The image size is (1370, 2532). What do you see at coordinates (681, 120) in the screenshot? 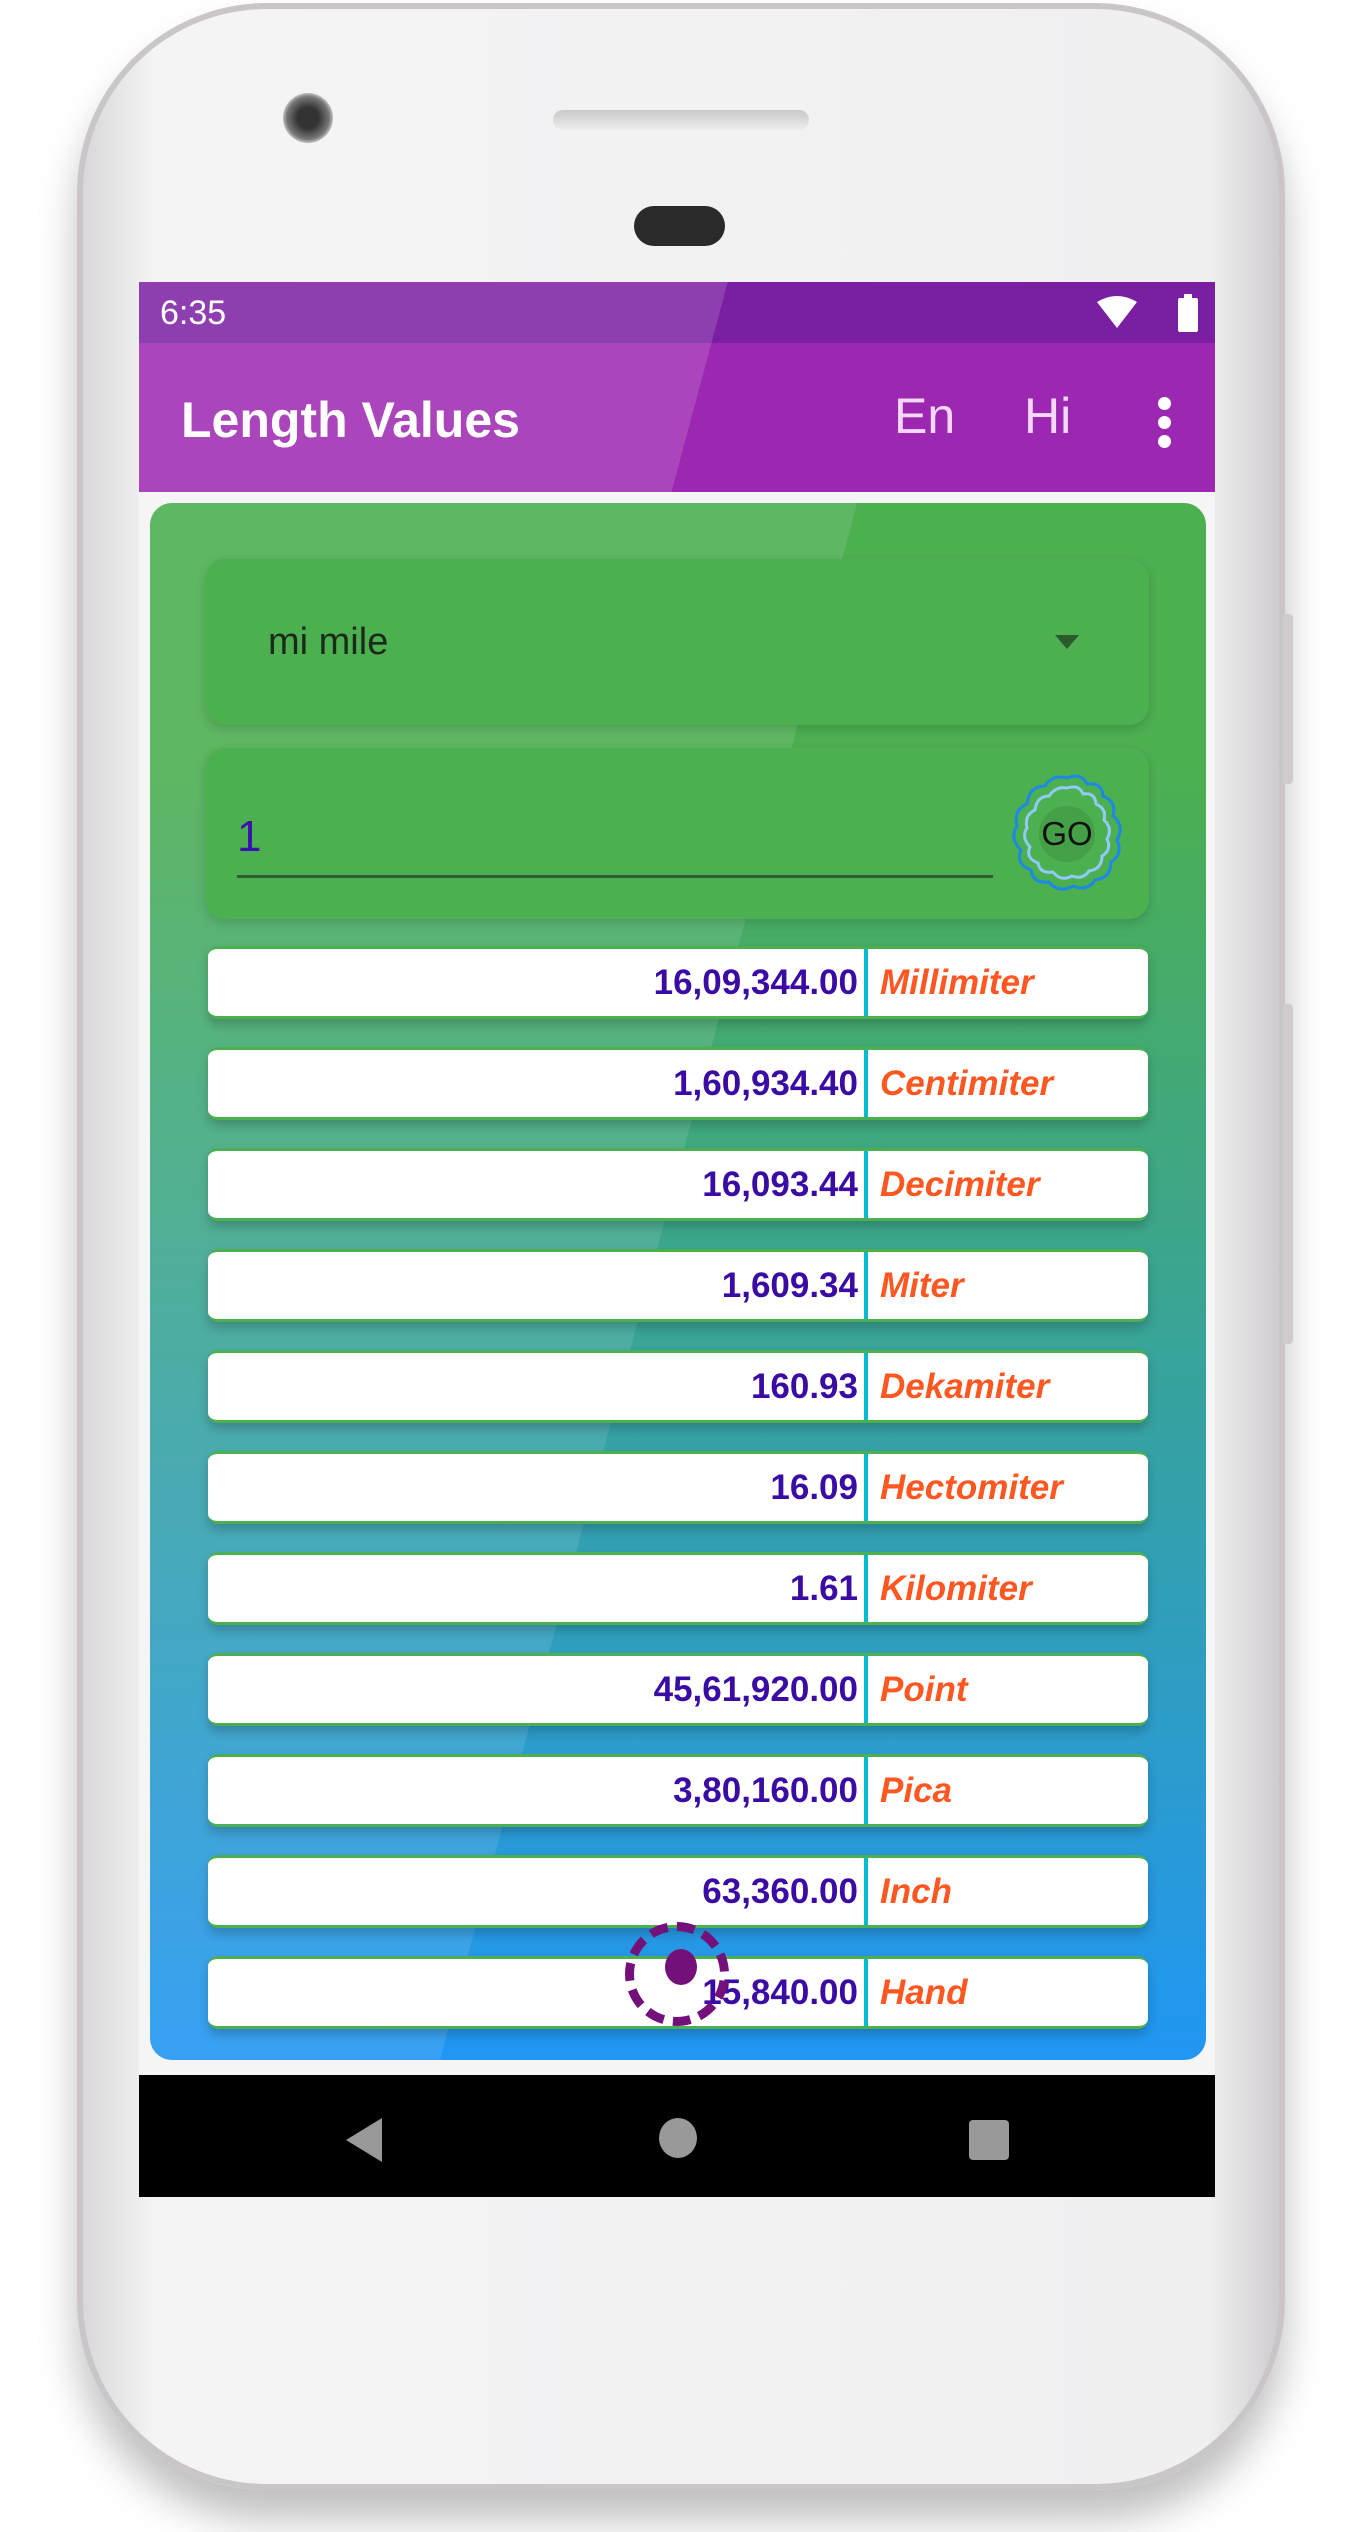
I see `speaker-grille` at bounding box center [681, 120].